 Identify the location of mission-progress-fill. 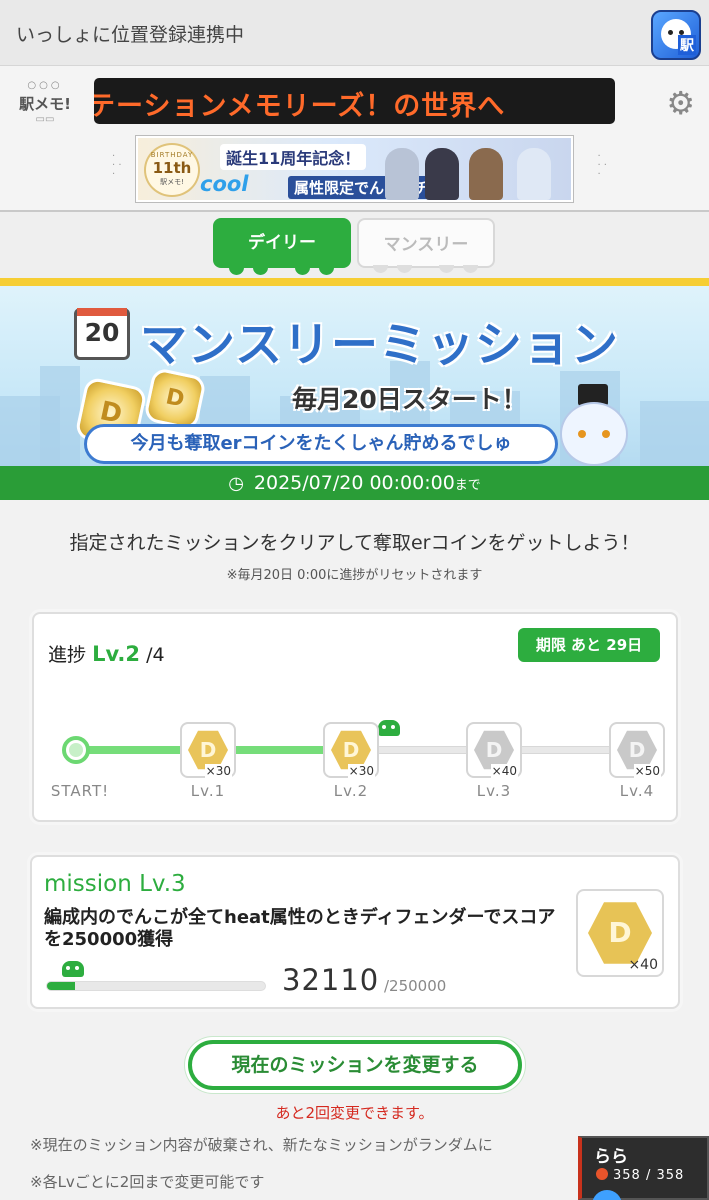
(61, 986).